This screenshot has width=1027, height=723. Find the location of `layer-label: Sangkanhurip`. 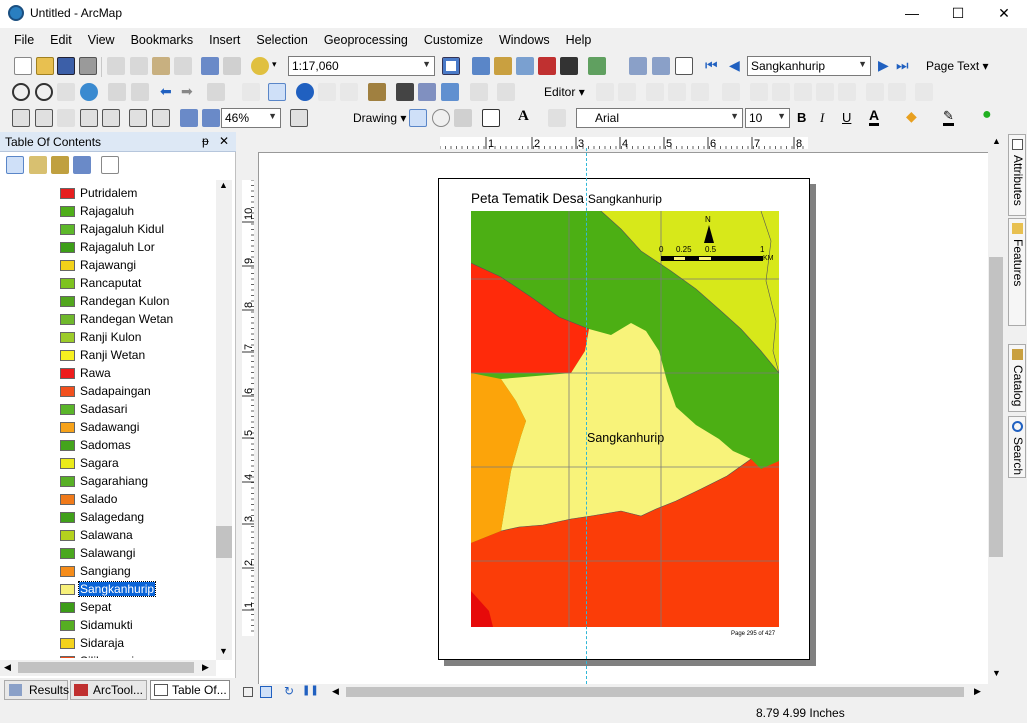

layer-label: Sangkanhurip is located at coordinates (117, 589).